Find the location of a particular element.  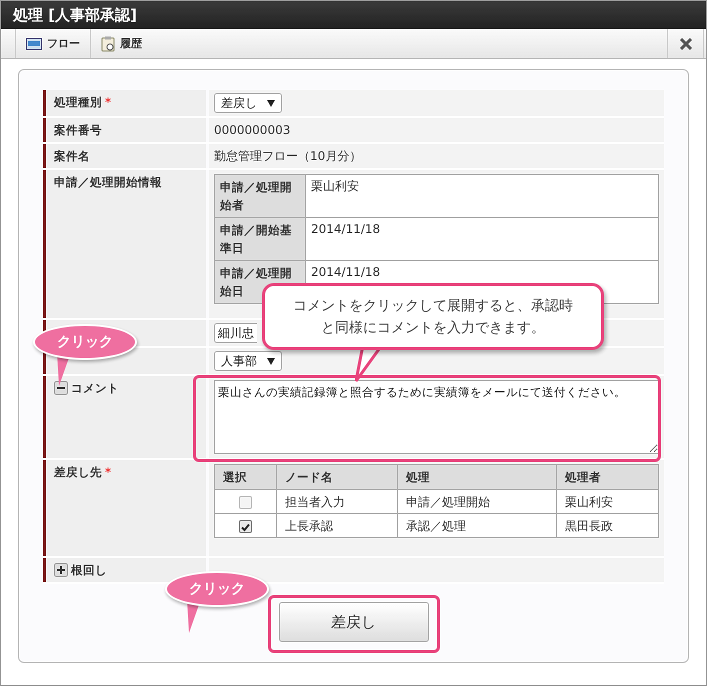

field-value: 0000000003 is located at coordinates (252, 130).